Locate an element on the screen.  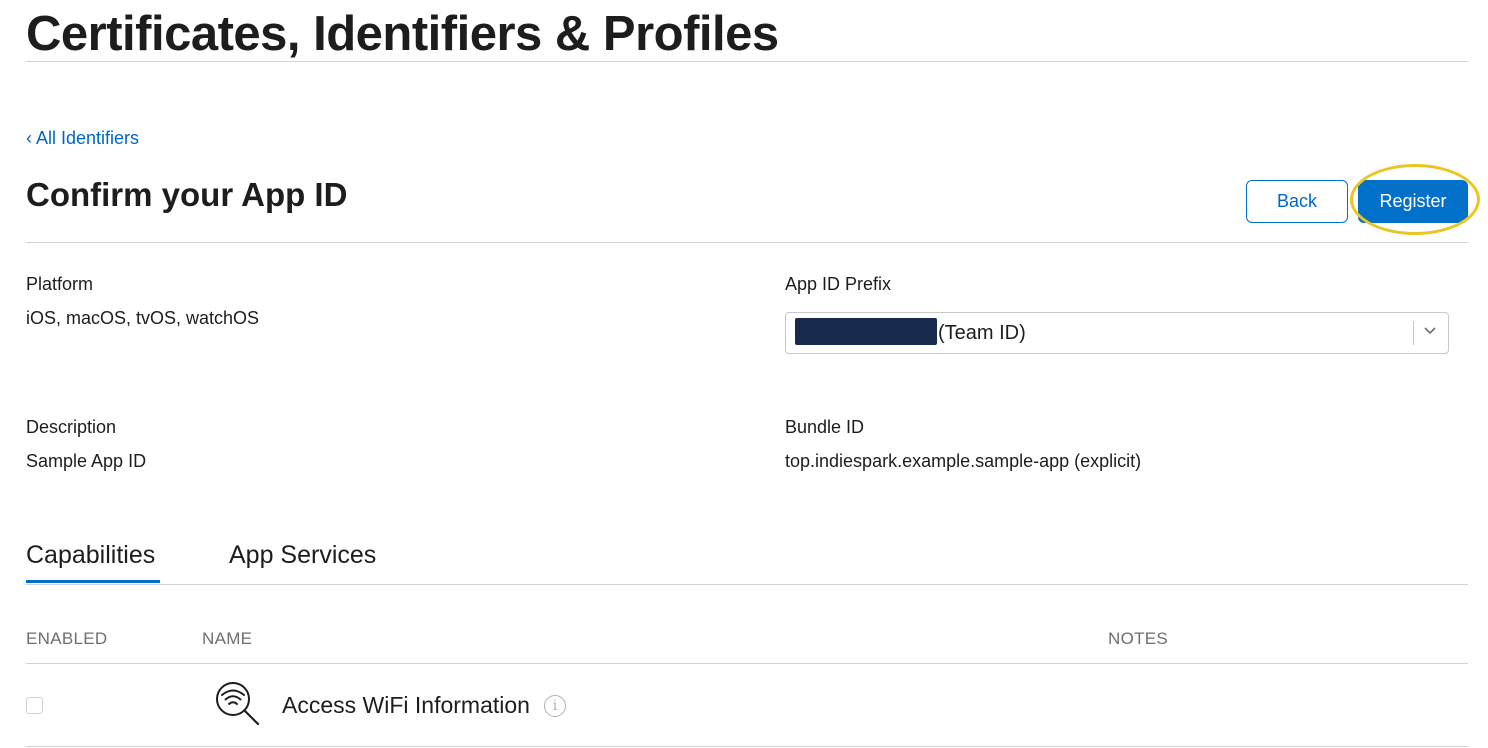
app-id-prefix-value: (Team ID) is located at coordinates (982, 333).